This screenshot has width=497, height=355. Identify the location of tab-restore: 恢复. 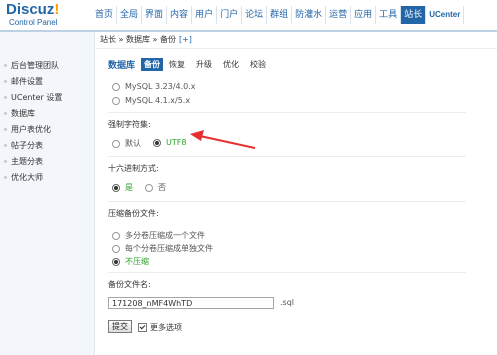
(177, 64).